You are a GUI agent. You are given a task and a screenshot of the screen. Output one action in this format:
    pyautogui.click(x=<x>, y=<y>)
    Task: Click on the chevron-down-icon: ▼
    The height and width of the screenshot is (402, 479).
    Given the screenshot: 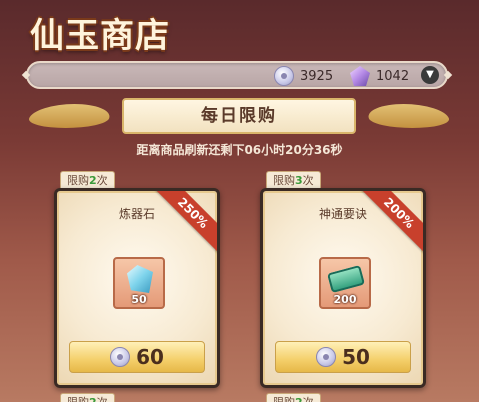 What is the action you would take?
    pyautogui.click(x=430, y=75)
    